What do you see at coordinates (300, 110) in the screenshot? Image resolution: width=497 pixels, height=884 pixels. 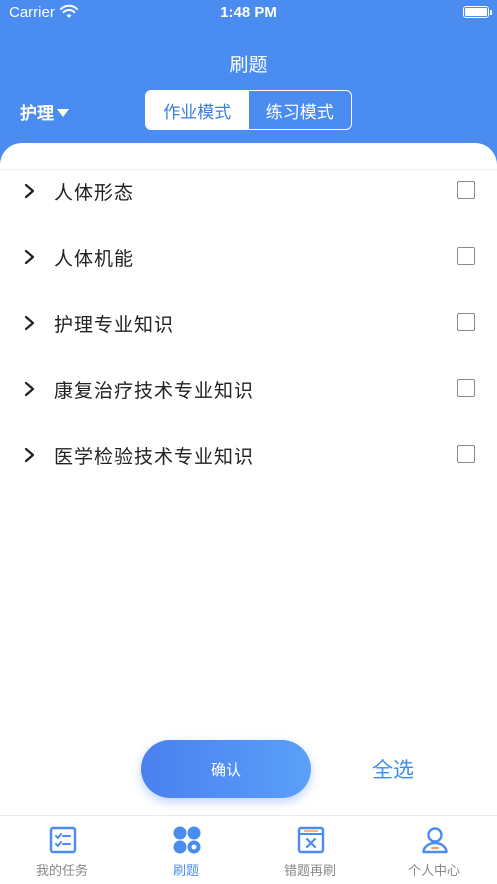 I see `mode-practice-tab: 练习模式` at bounding box center [300, 110].